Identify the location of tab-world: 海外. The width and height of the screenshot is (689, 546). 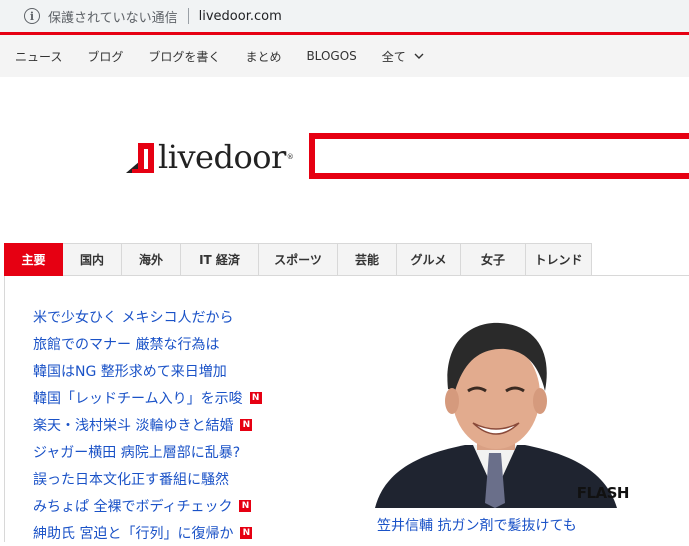
(151, 259).